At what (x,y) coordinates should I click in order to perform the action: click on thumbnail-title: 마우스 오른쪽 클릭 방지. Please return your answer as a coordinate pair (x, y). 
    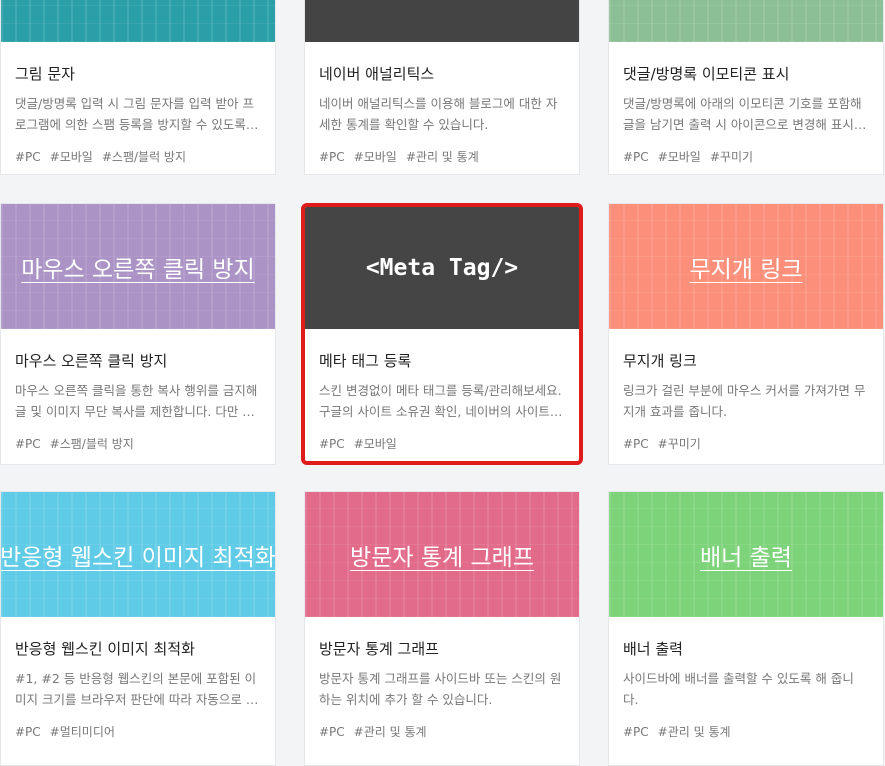
    Looking at the image, I should click on (138, 269).